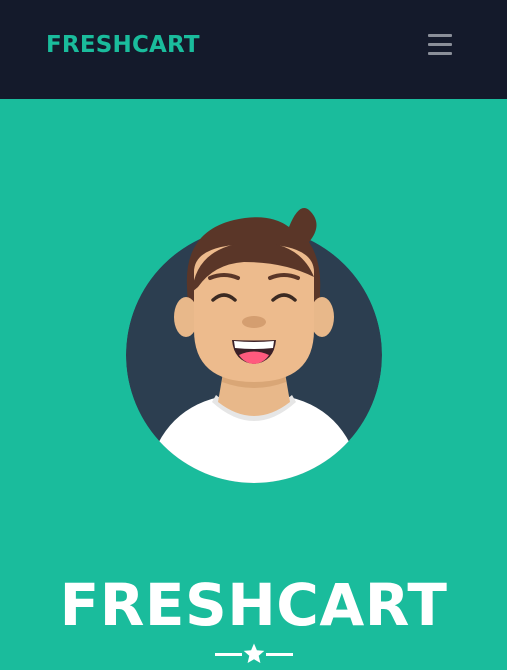  I want to click on divider-line-right, so click(279, 654).